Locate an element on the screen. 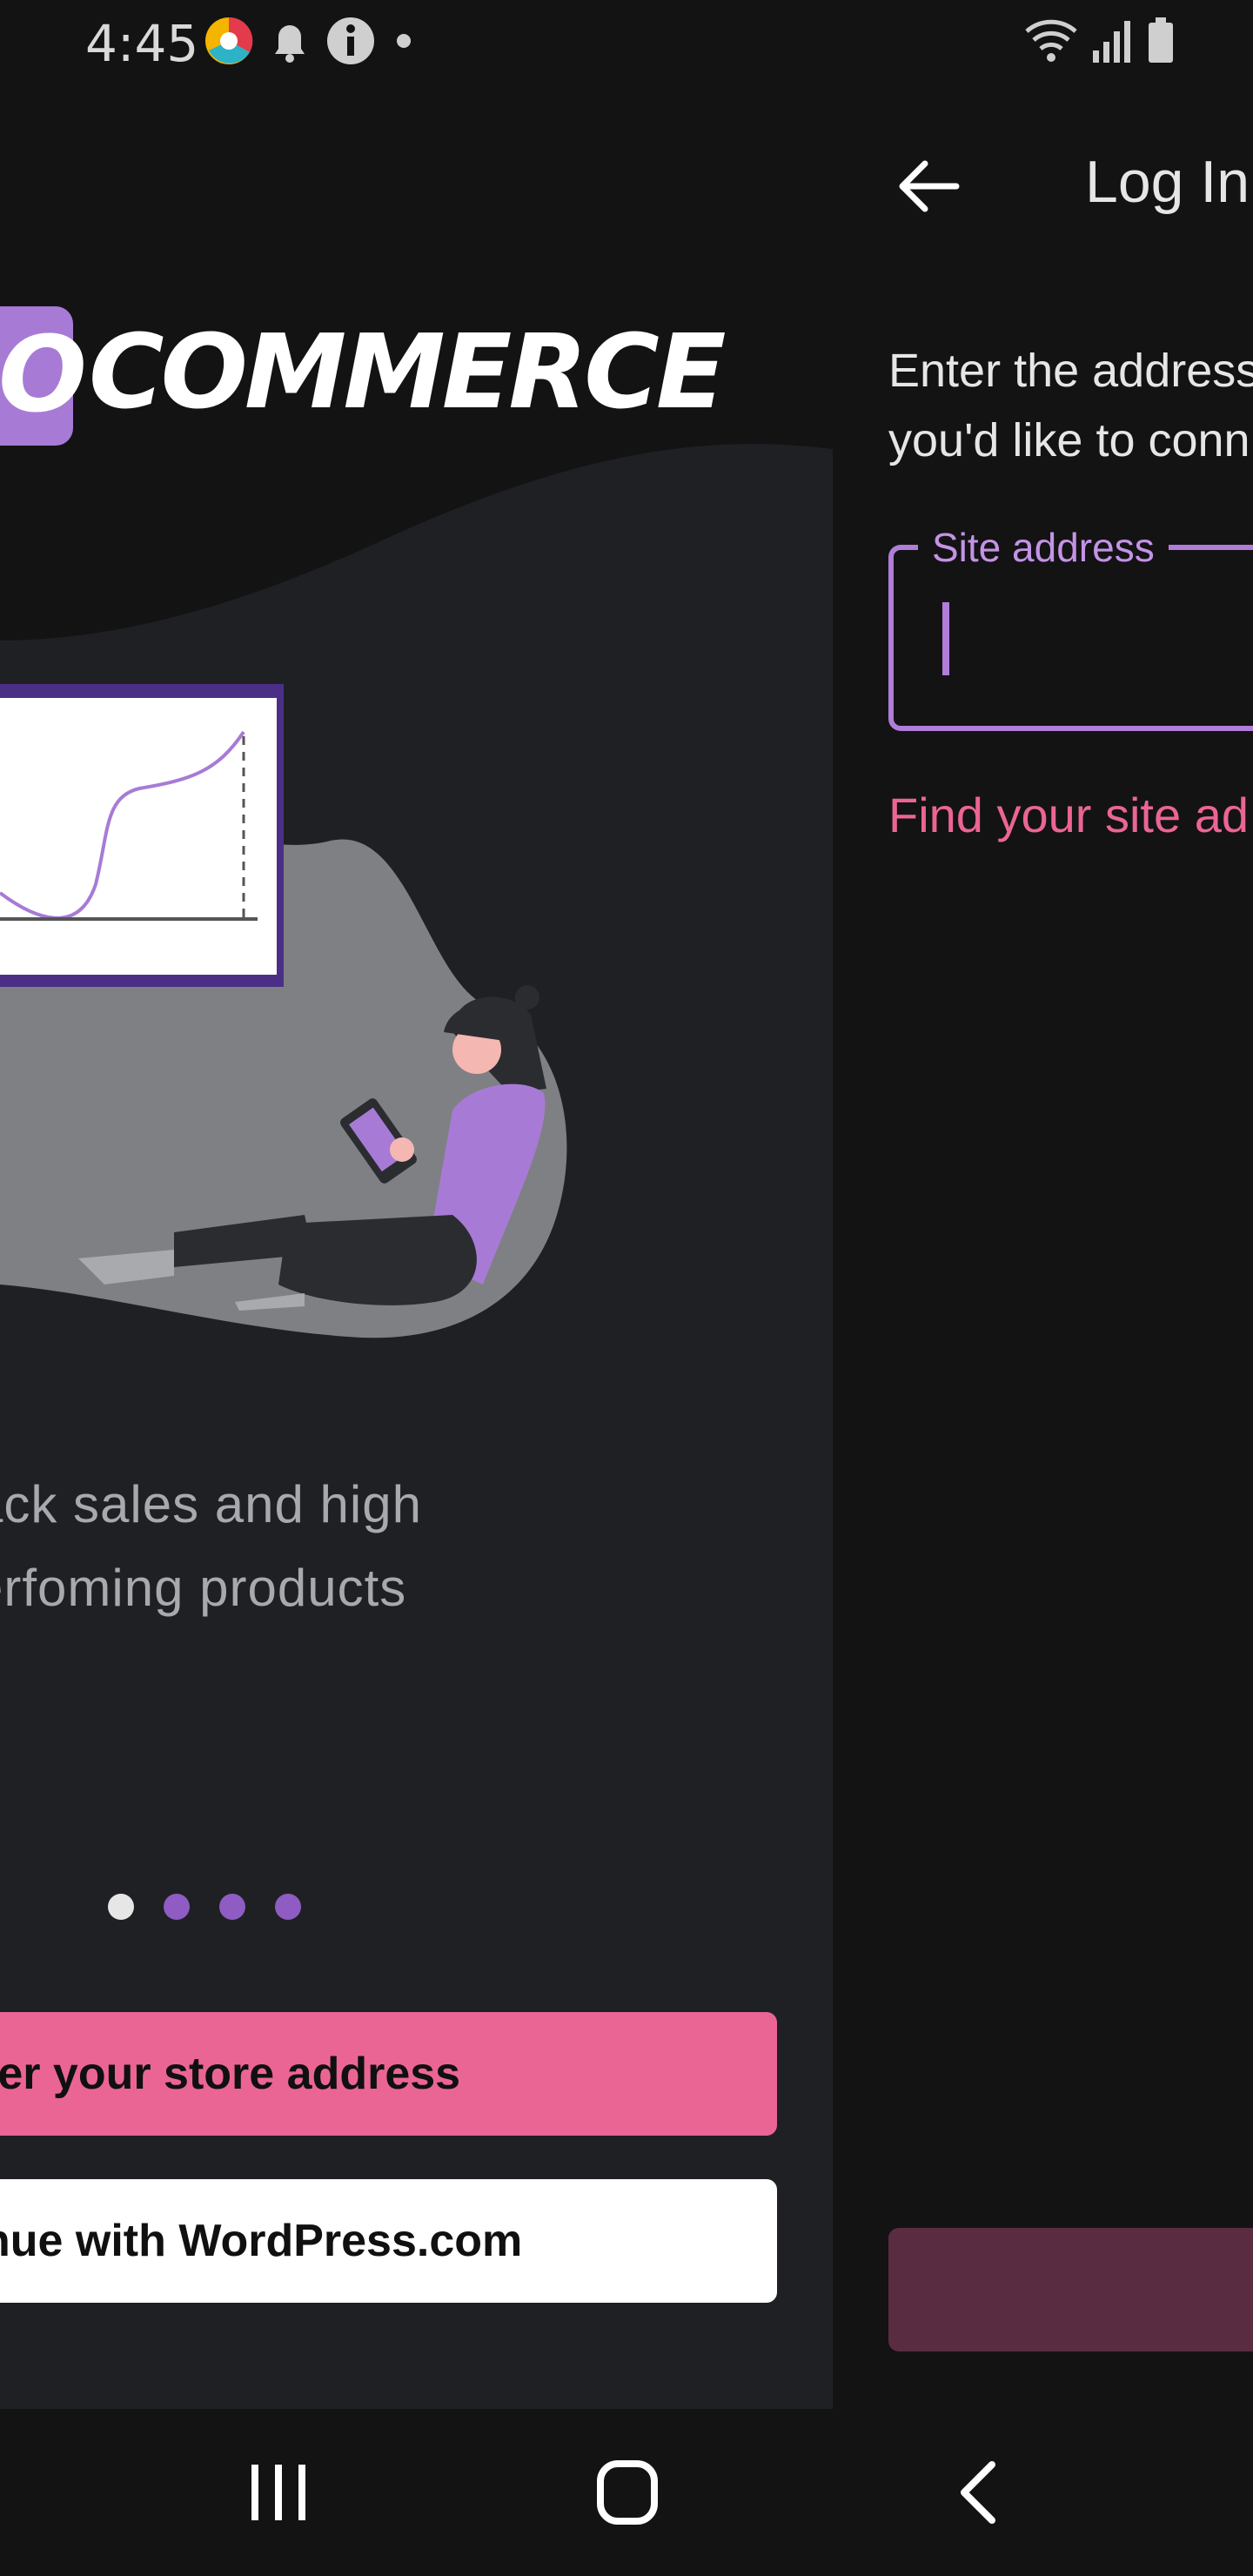  info-icon is located at coordinates (351, 40).